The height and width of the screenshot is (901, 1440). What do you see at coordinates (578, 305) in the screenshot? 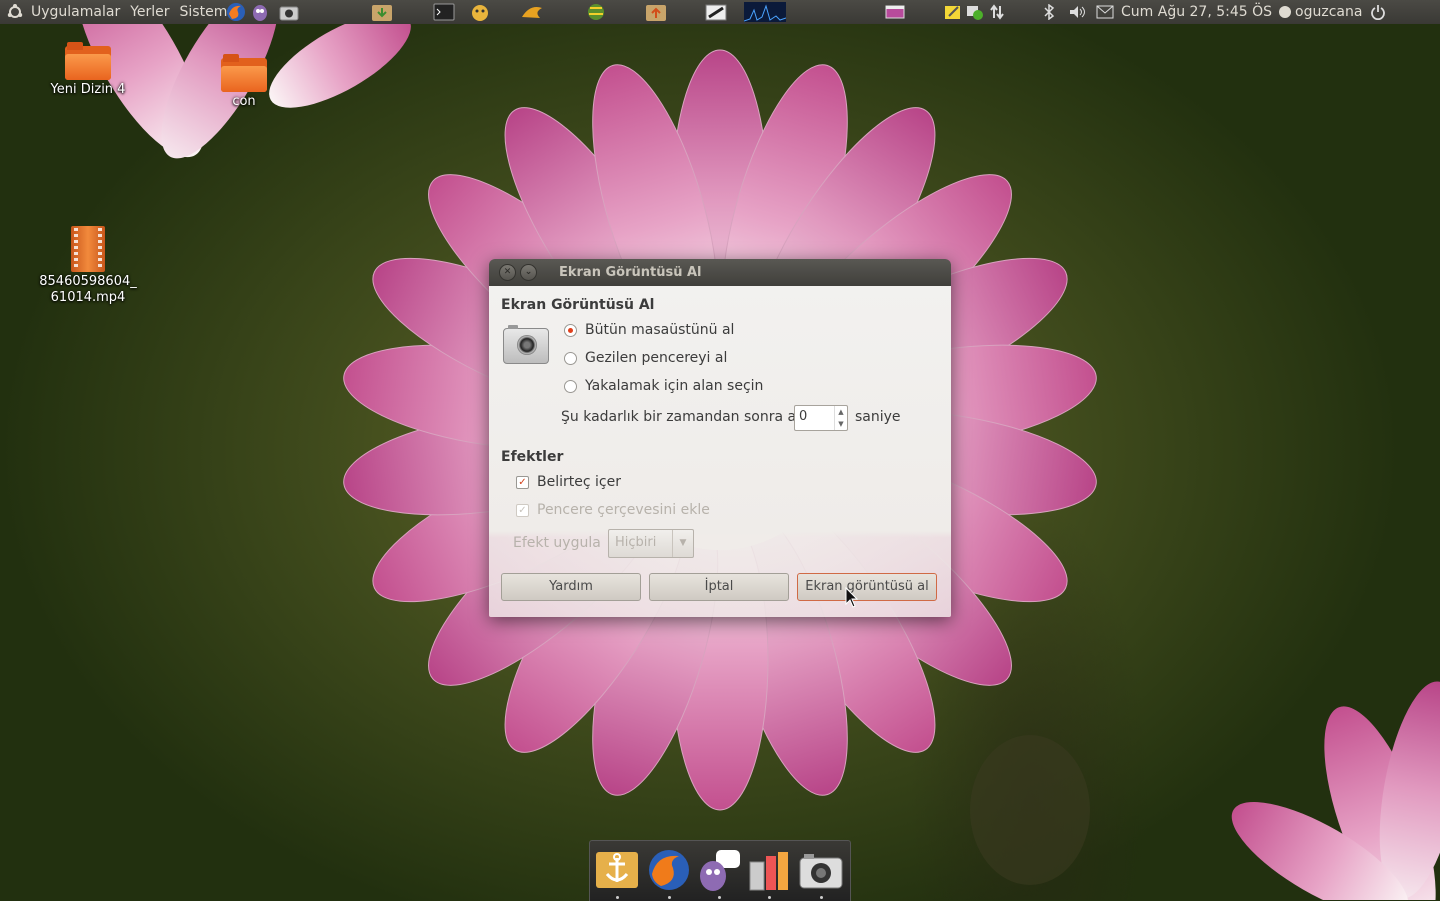
I see `capture-section-title: Ekran Görüntüsü Al` at bounding box center [578, 305].